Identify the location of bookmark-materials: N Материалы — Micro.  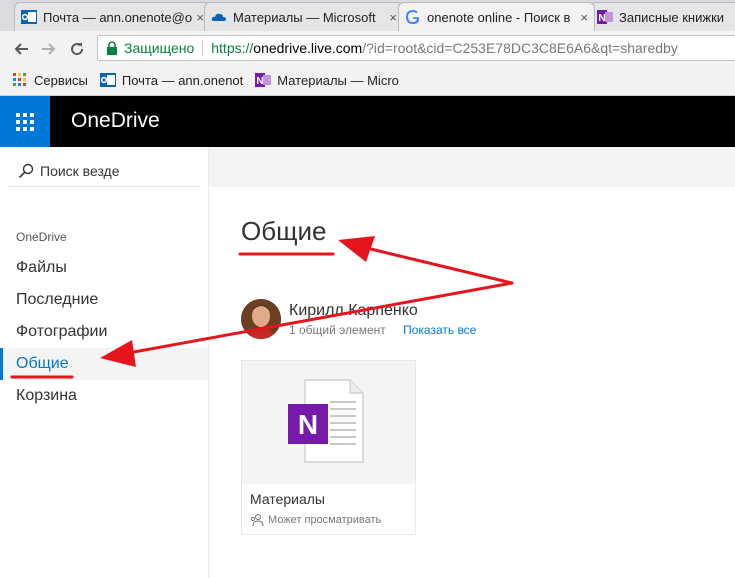
(327, 80).